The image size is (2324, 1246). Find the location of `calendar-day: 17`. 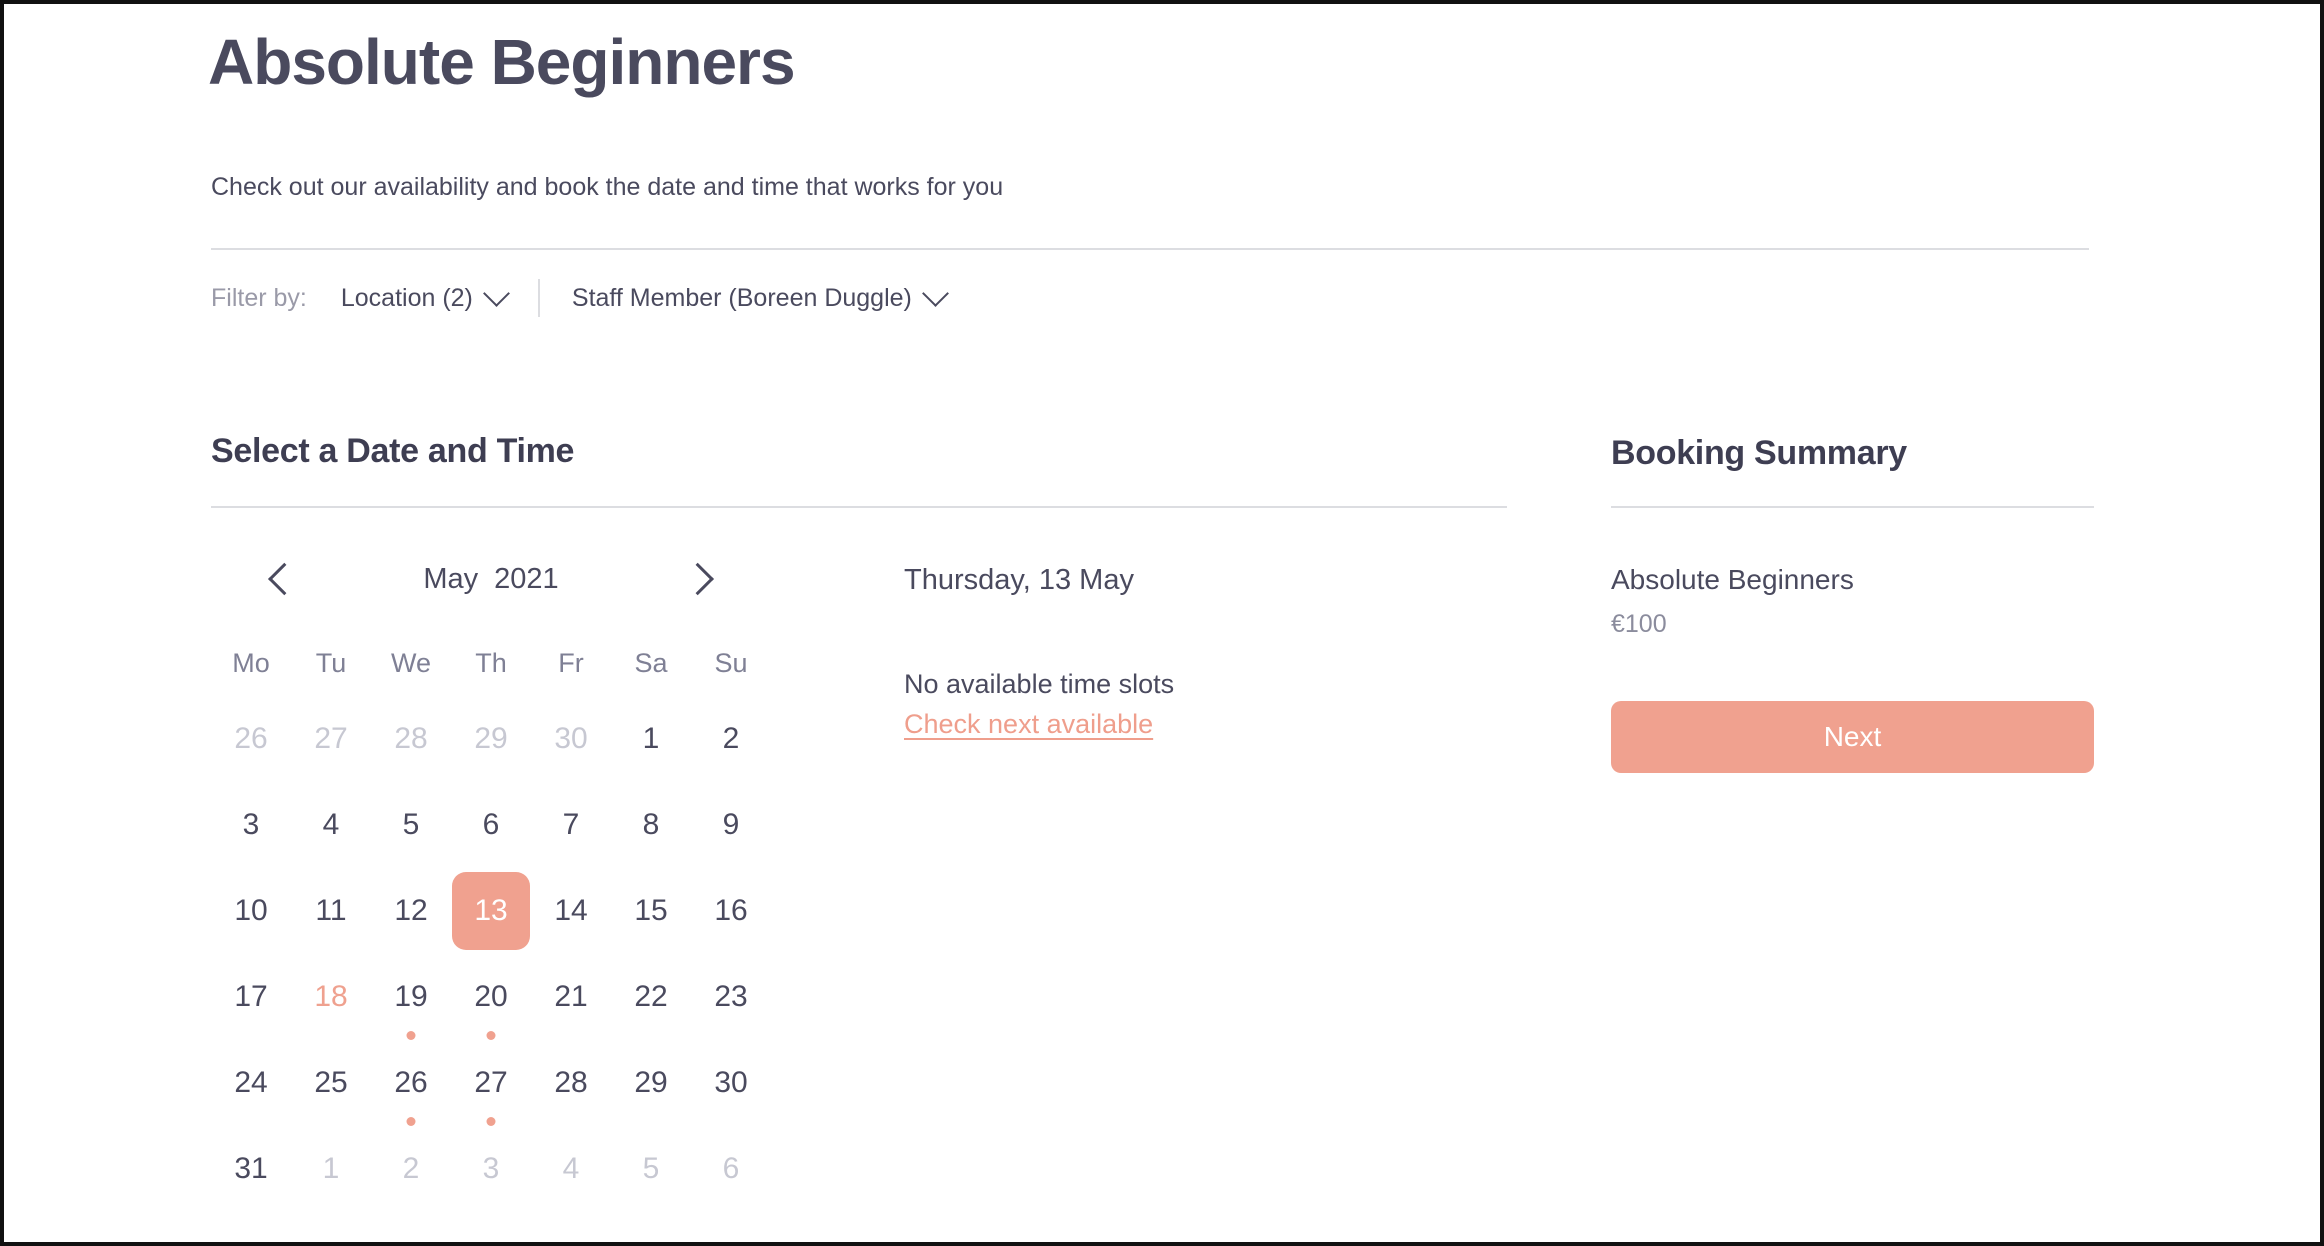

calendar-day: 17 is located at coordinates (251, 997).